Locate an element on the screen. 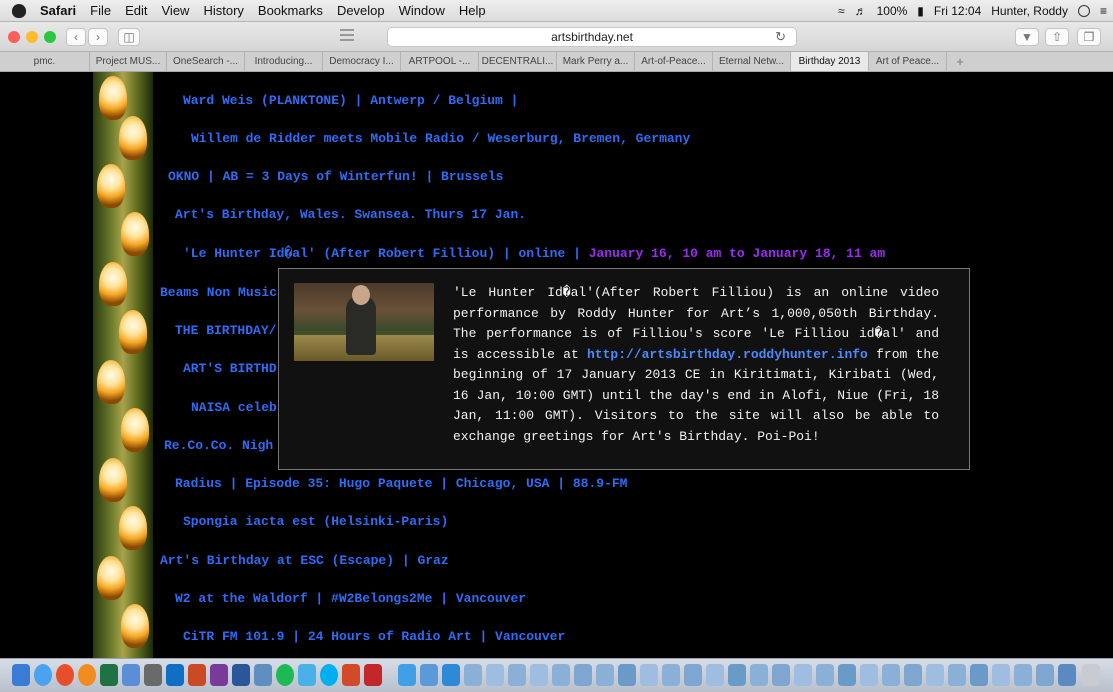  word-icon is located at coordinates (241, 675).